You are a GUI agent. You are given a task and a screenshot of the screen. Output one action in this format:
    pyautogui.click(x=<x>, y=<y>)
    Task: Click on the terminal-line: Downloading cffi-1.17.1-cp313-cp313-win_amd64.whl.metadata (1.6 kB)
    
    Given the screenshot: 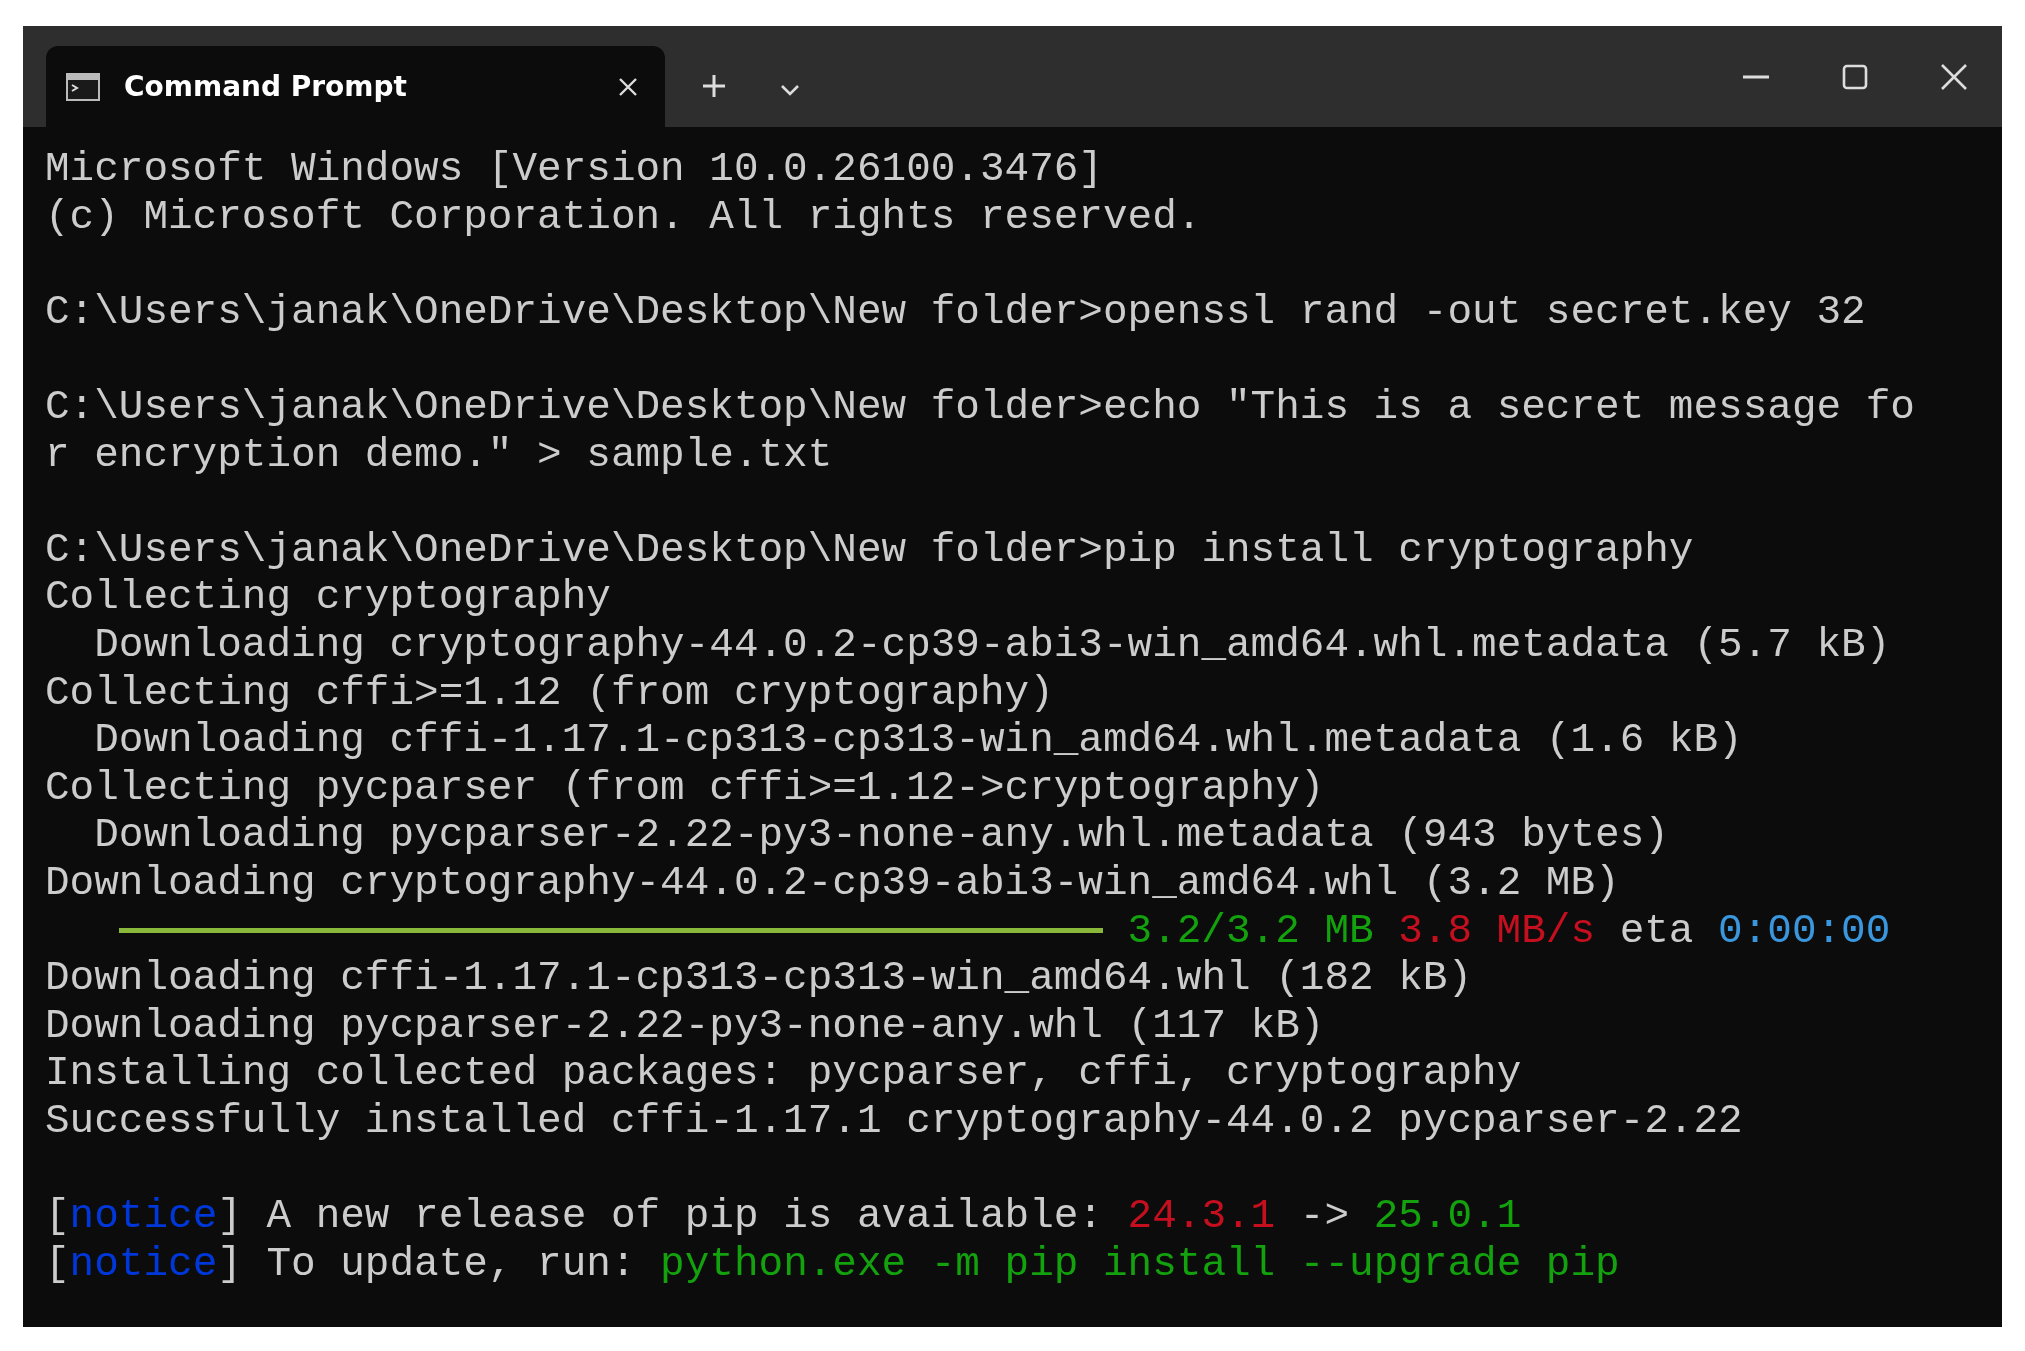 What is the action you would take?
    pyautogui.click(x=918, y=741)
    